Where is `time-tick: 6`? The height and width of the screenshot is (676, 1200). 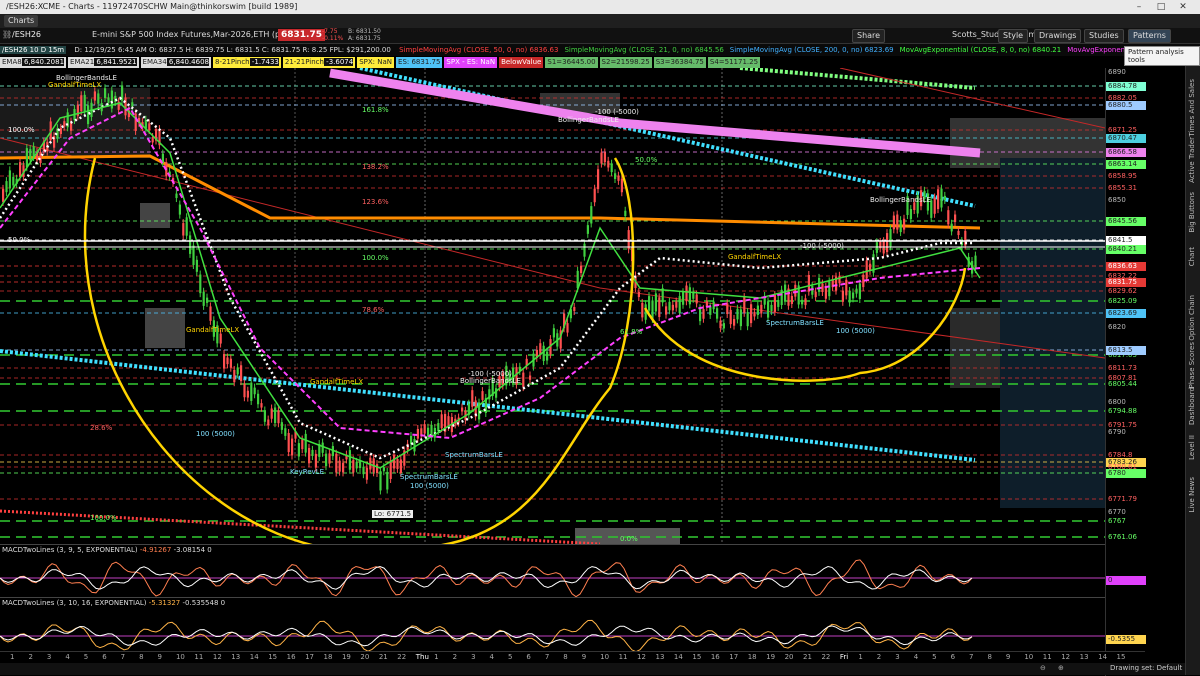
time-tick: 6 is located at coordinates (528, 657).